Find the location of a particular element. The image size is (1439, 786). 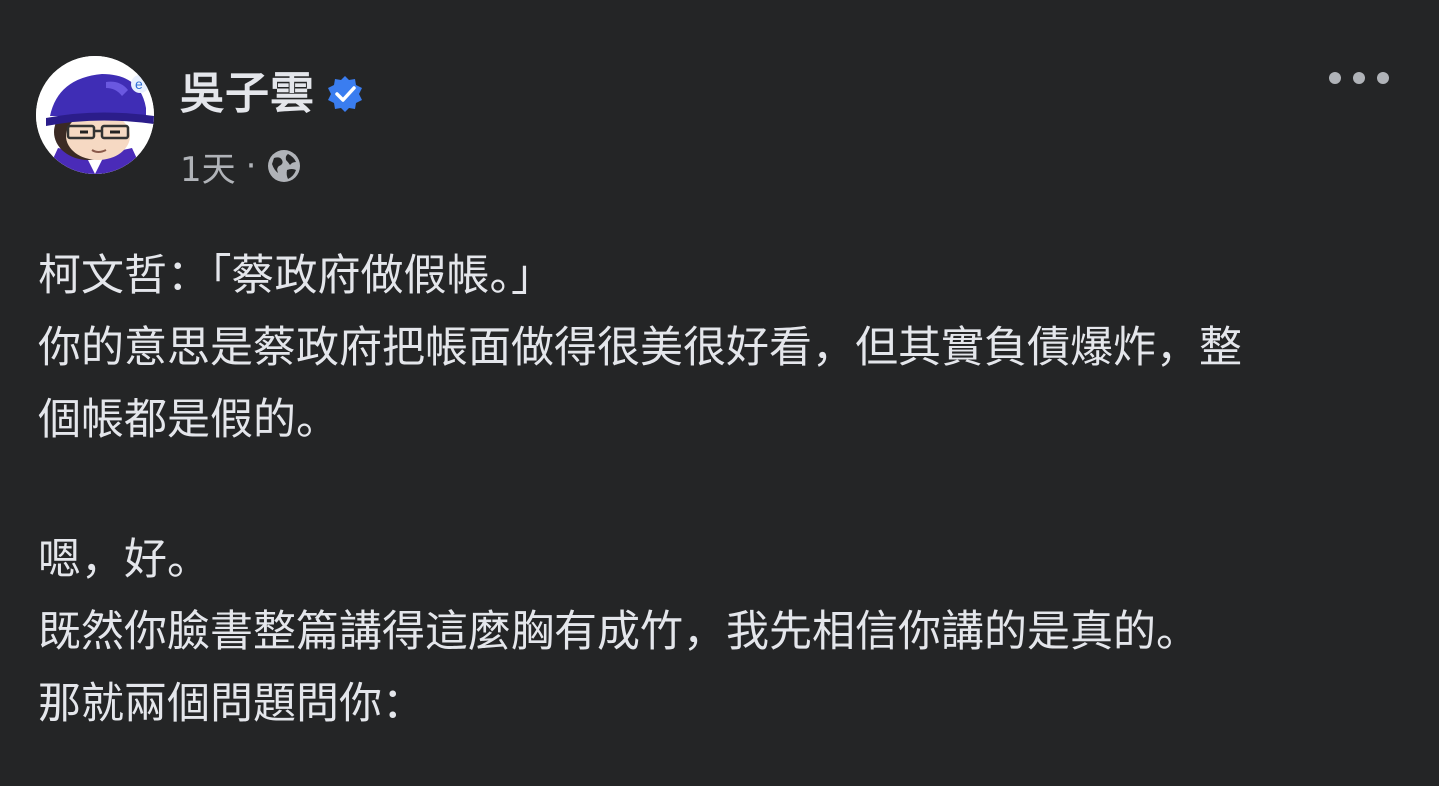

post-text-line: 既然你臉書整篇講得這麼胸有成竹，我先相信你講的是真的。 is located at coordinates (618, 632).